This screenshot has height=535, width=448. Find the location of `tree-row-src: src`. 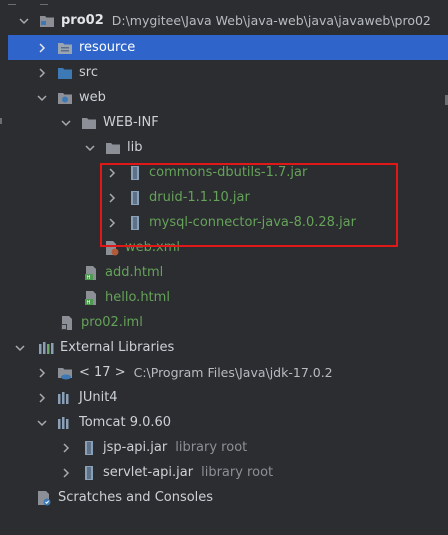

tree-row-src: src is located at coordinates (228, 72).